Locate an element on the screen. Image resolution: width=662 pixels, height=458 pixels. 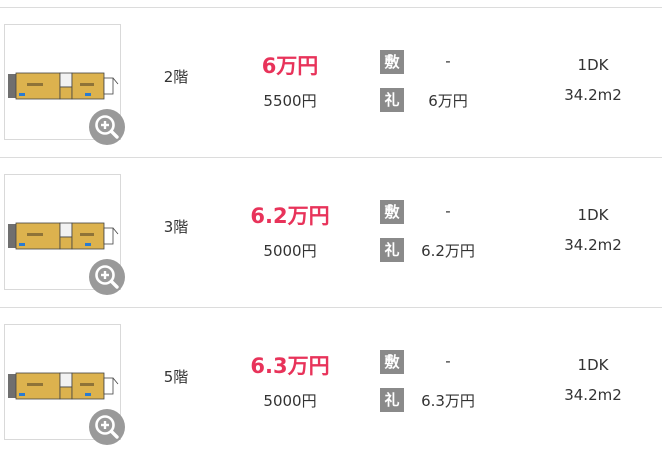
key-money-value: 6万円 is located at coordinates (448, 101).